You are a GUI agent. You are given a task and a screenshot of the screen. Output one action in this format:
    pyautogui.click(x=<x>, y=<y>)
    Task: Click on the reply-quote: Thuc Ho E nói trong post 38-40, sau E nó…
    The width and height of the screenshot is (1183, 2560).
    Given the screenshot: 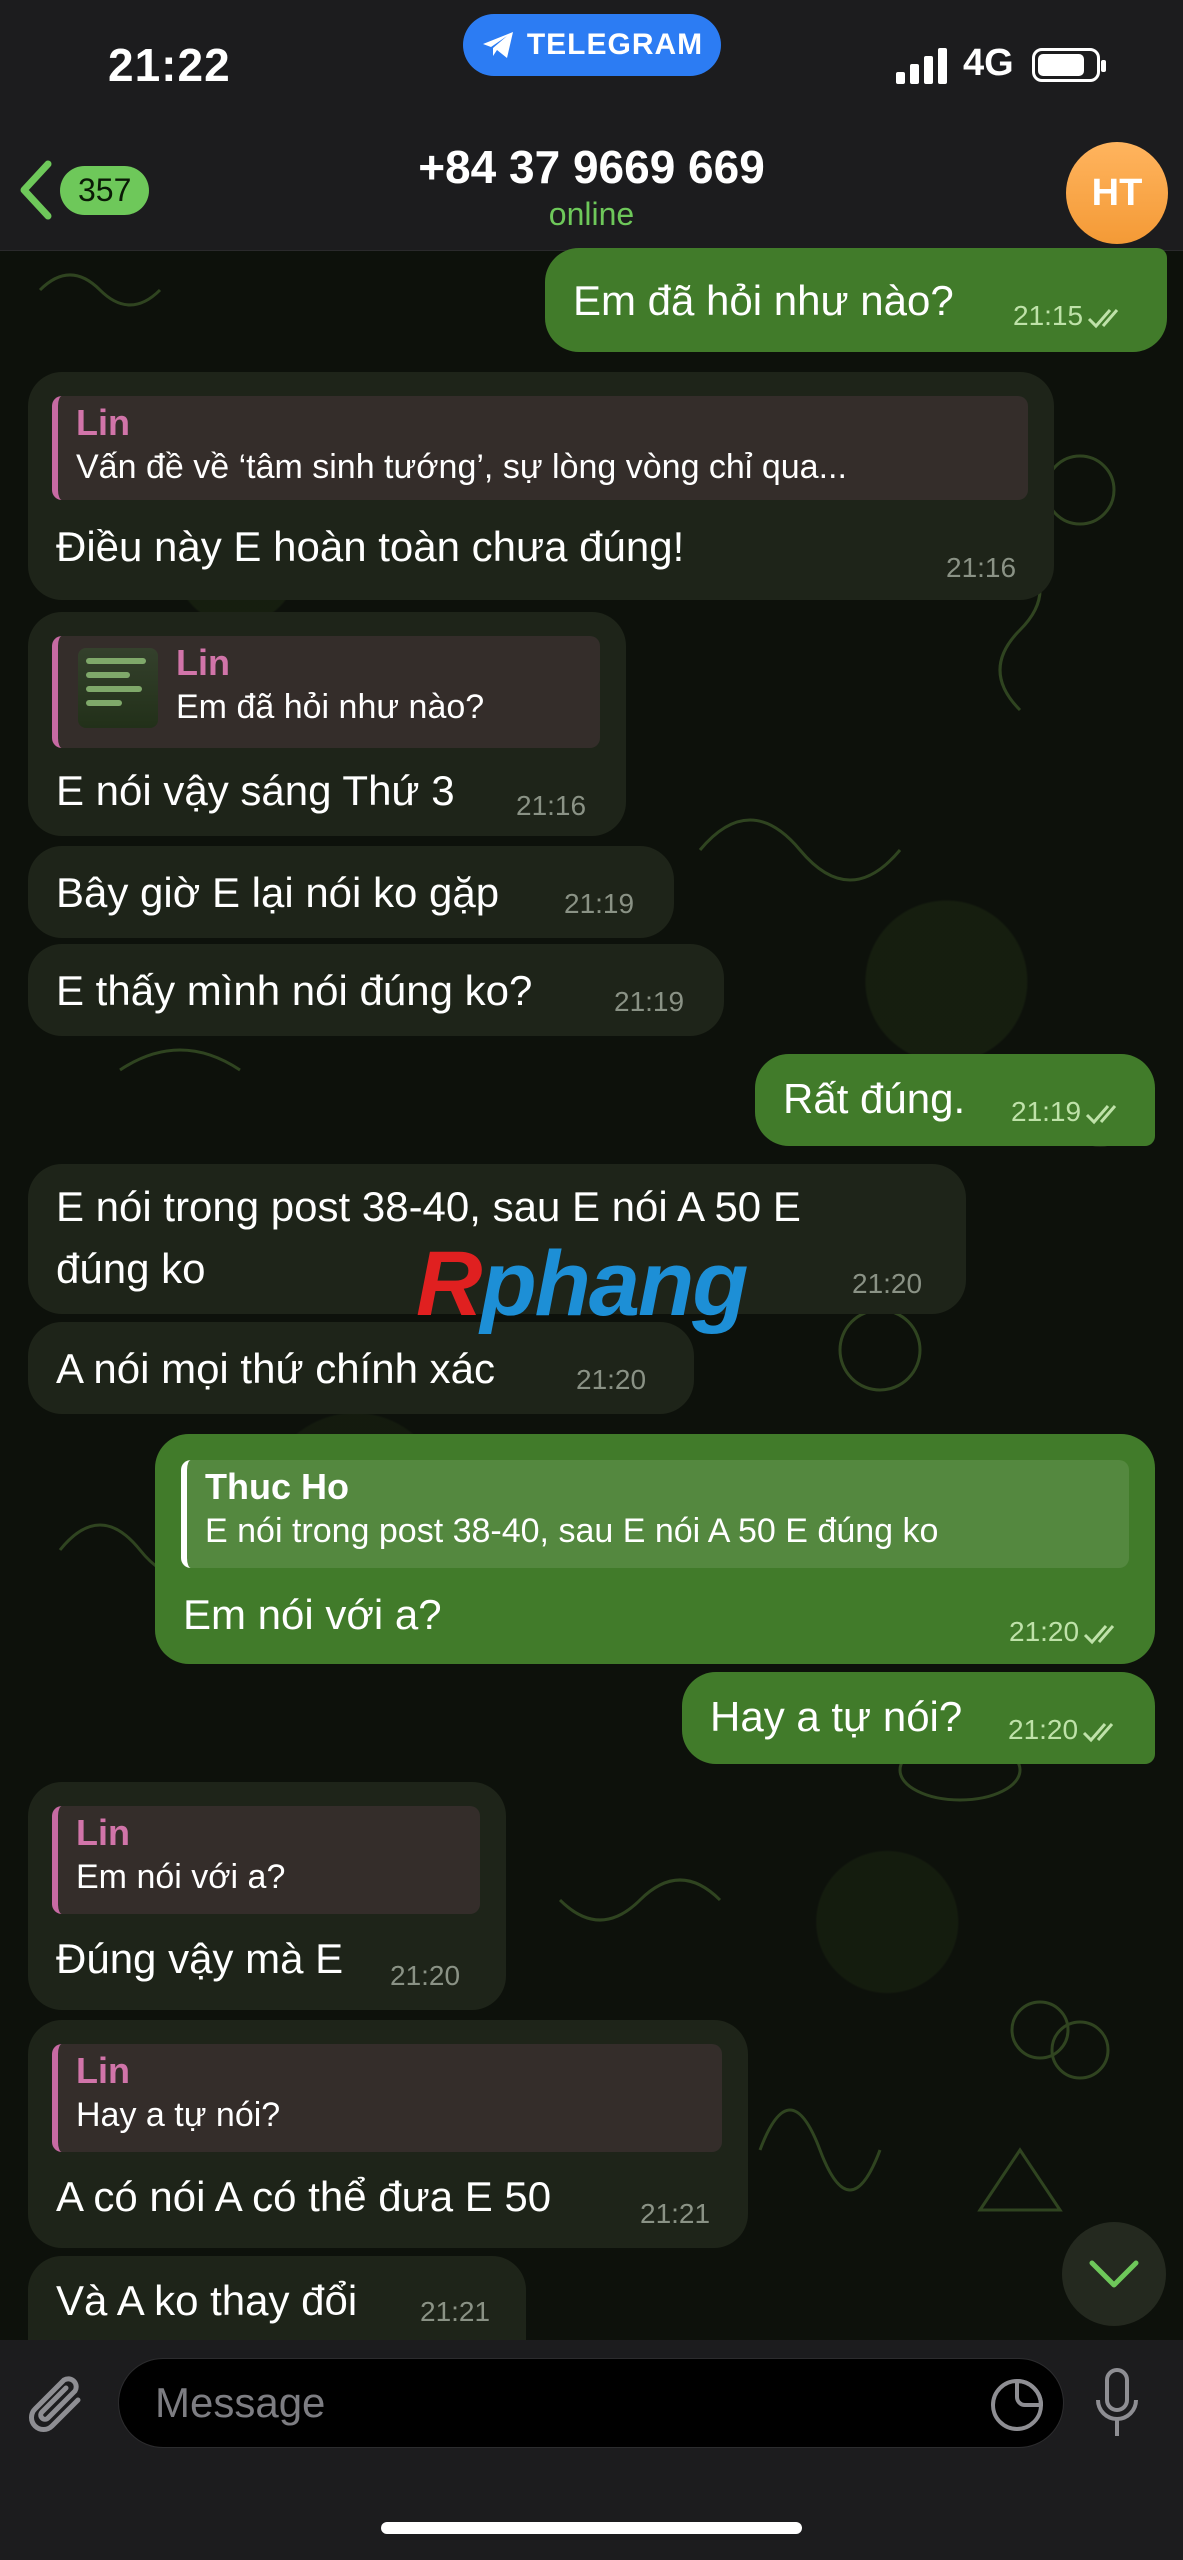 What is the action you would take?
    pyautogui.click(x=655, y=1514)
    